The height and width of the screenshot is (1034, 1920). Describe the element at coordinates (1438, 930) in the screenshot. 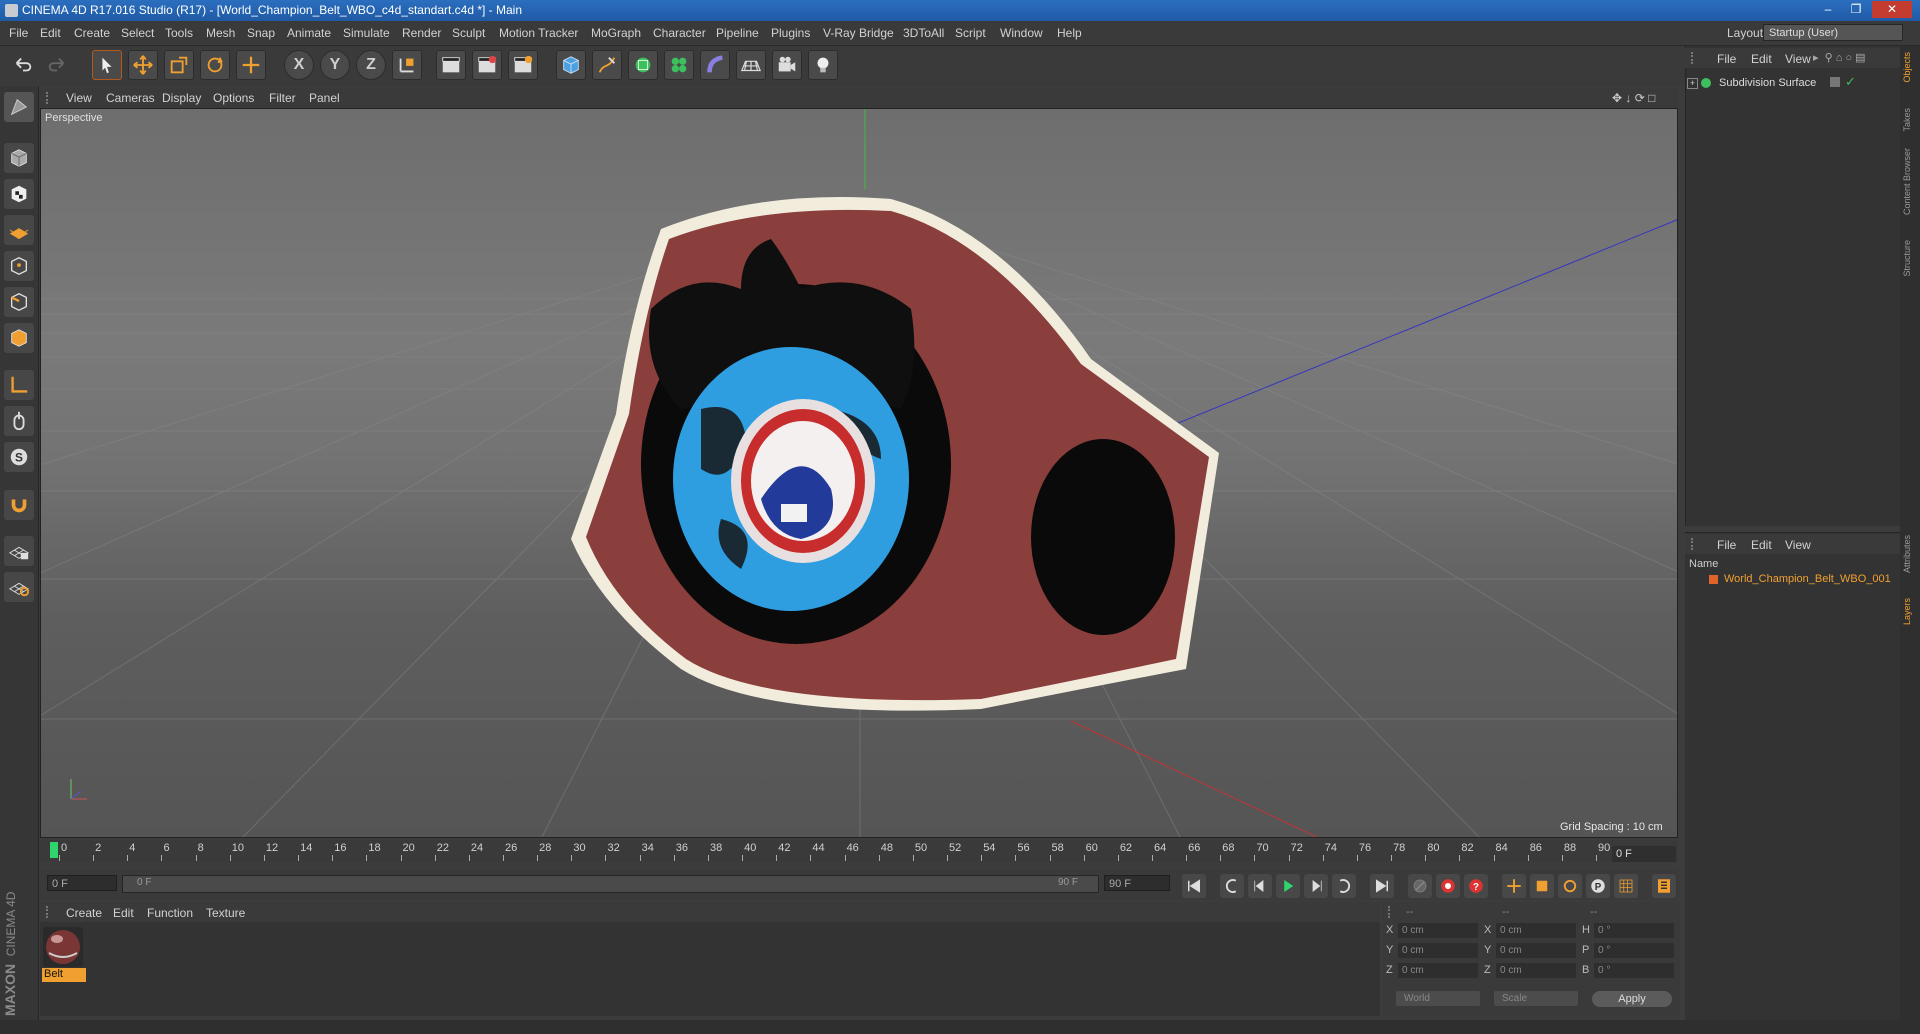

I see `position-x-field: 0 cm` at that location.